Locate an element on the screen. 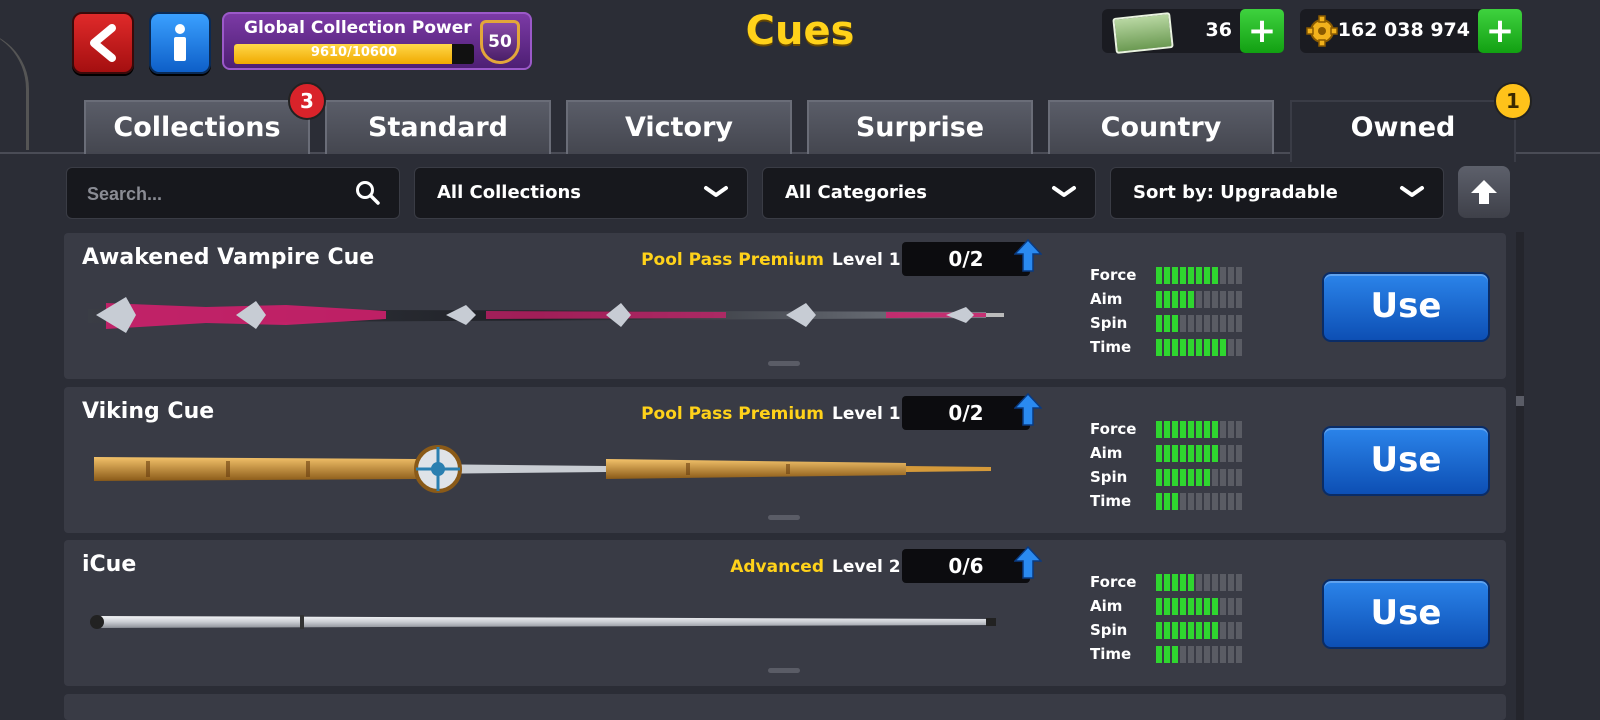 This screenshot has height=720, width=1600. scrollbar is located at coordinates (1520, 476).